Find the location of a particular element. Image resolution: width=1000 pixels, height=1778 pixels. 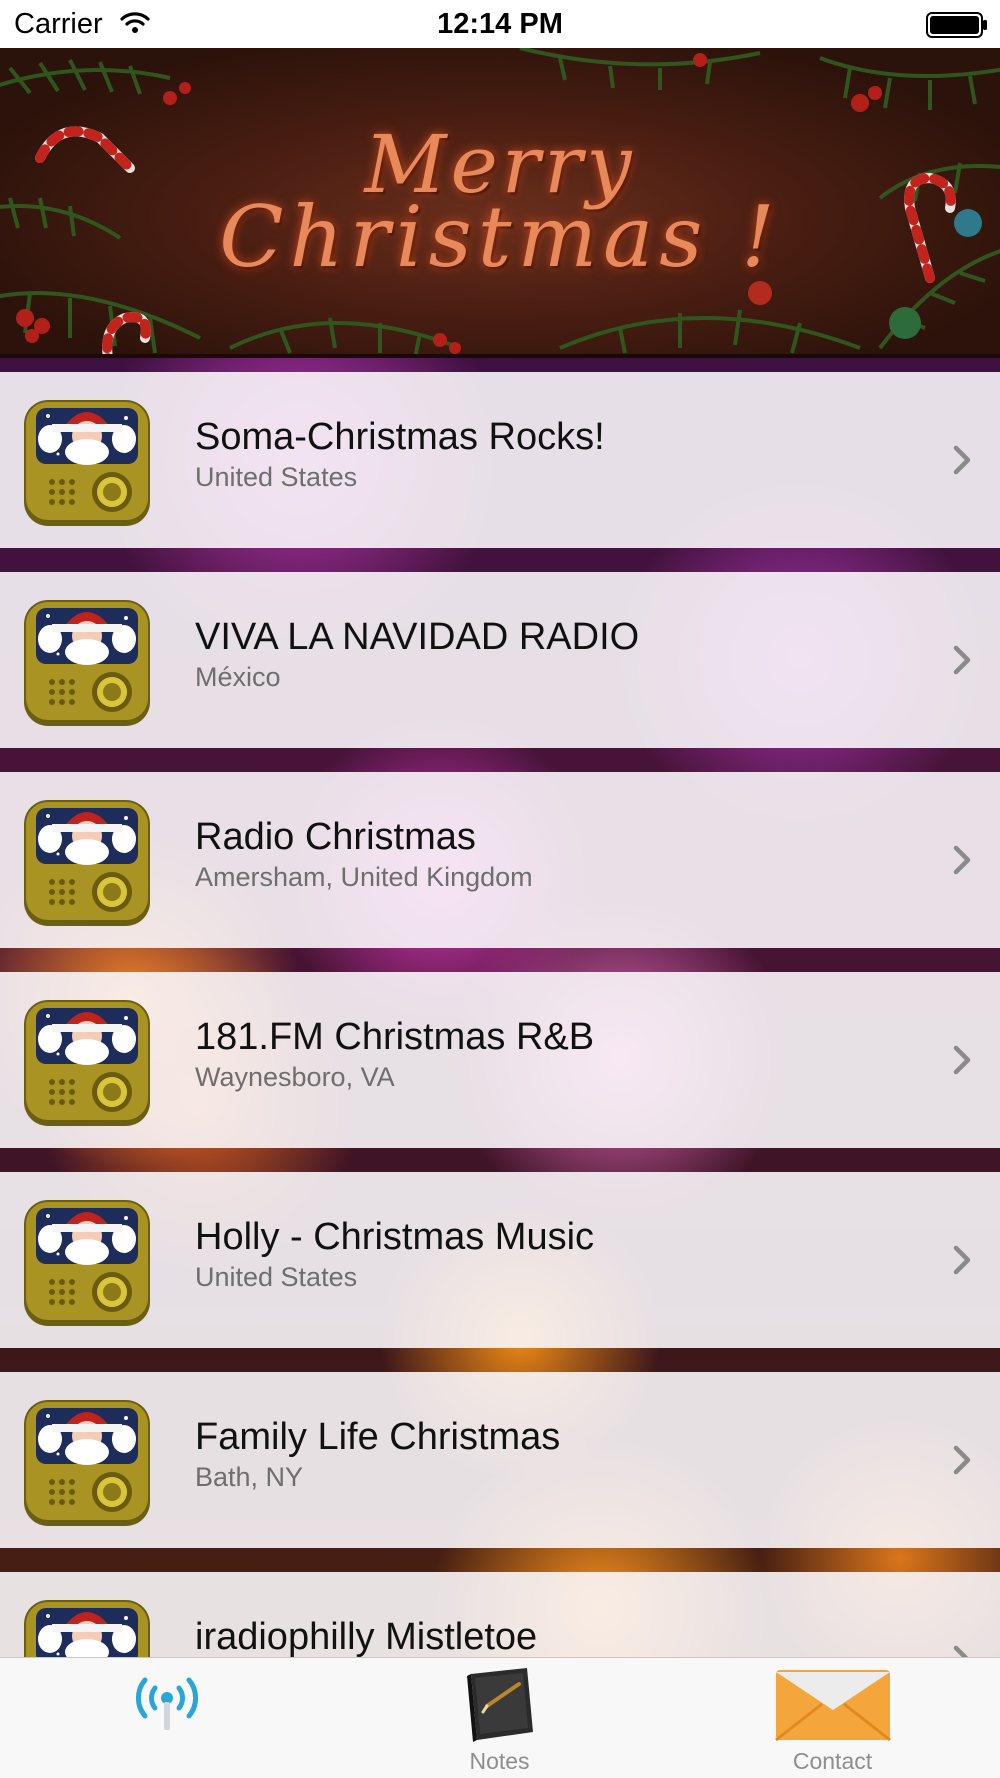

station-title: 181.FM Christmas R&B is located at coordinates (395, 1037).